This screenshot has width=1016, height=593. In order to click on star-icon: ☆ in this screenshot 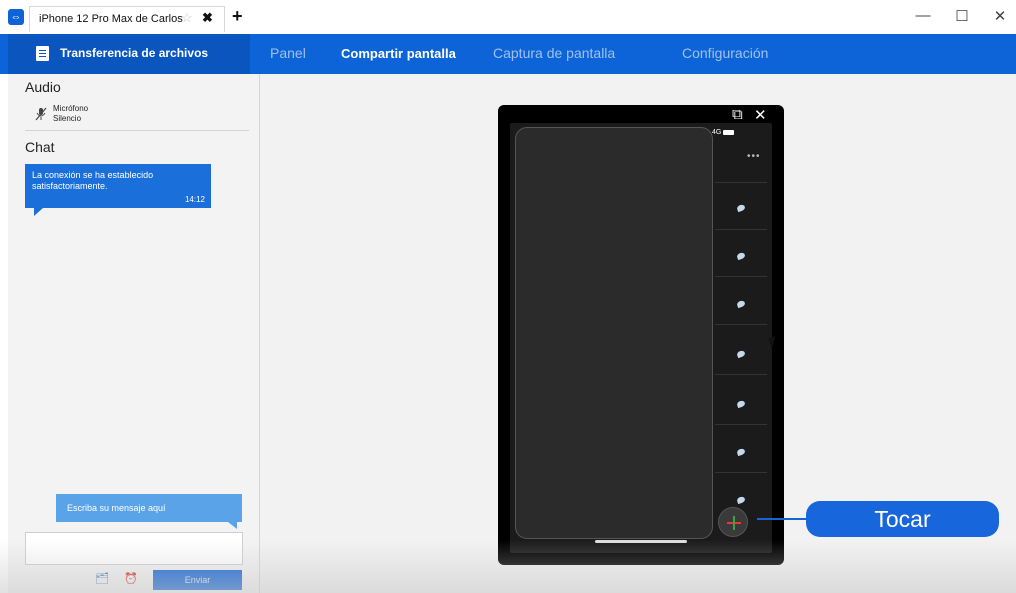, I will do `click(187, 18)`.